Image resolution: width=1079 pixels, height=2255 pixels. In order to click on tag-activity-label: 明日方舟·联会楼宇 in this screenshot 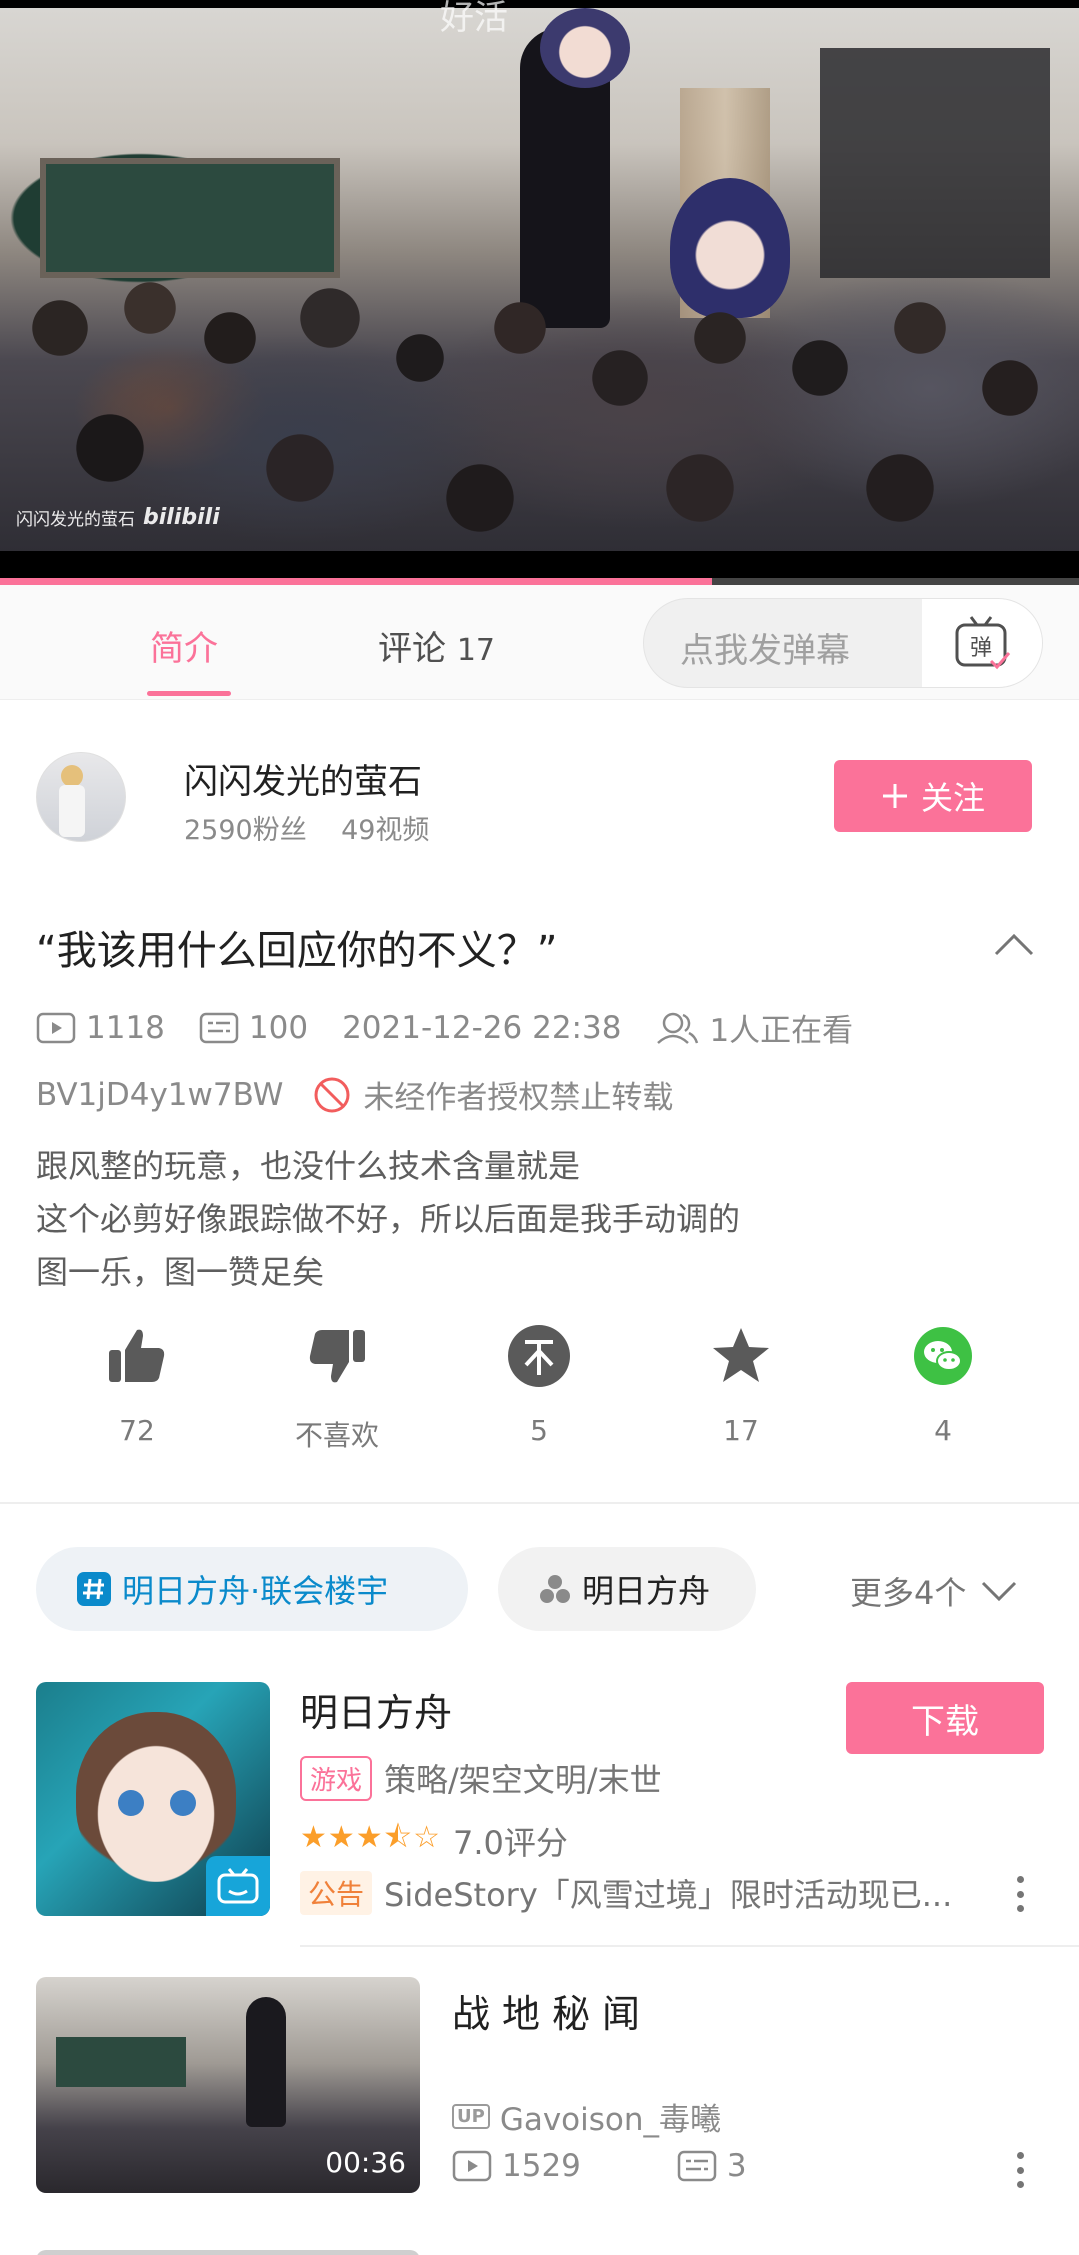, I will do `click(255, 1591)`.